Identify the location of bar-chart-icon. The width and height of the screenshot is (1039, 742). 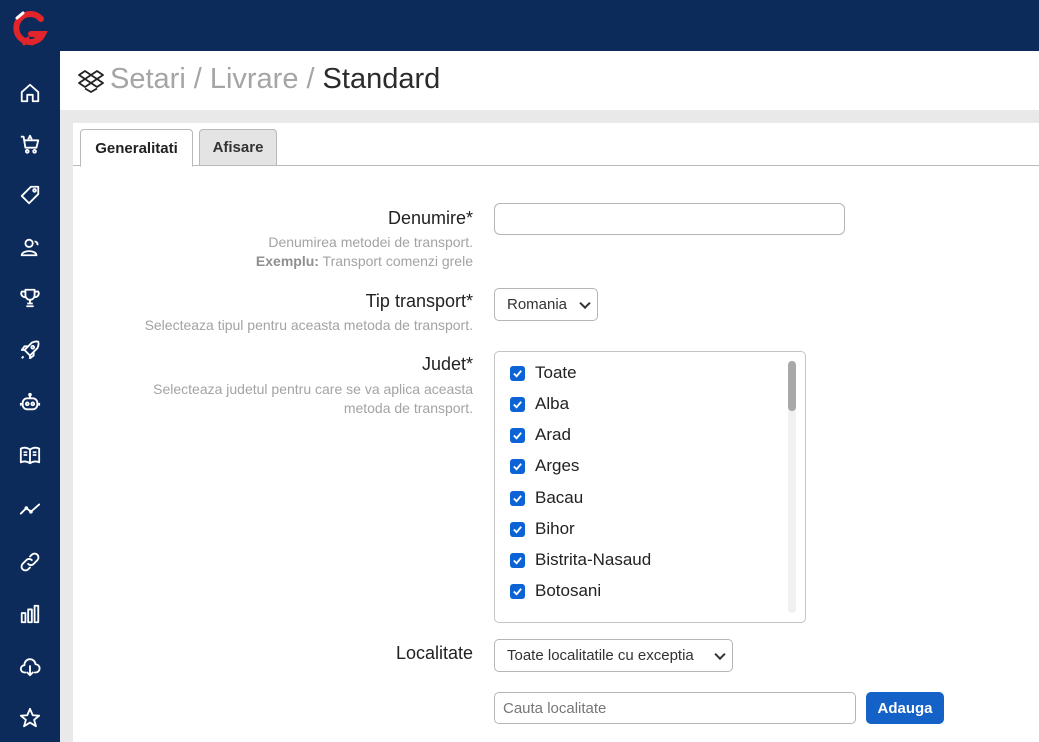
(30, 614).